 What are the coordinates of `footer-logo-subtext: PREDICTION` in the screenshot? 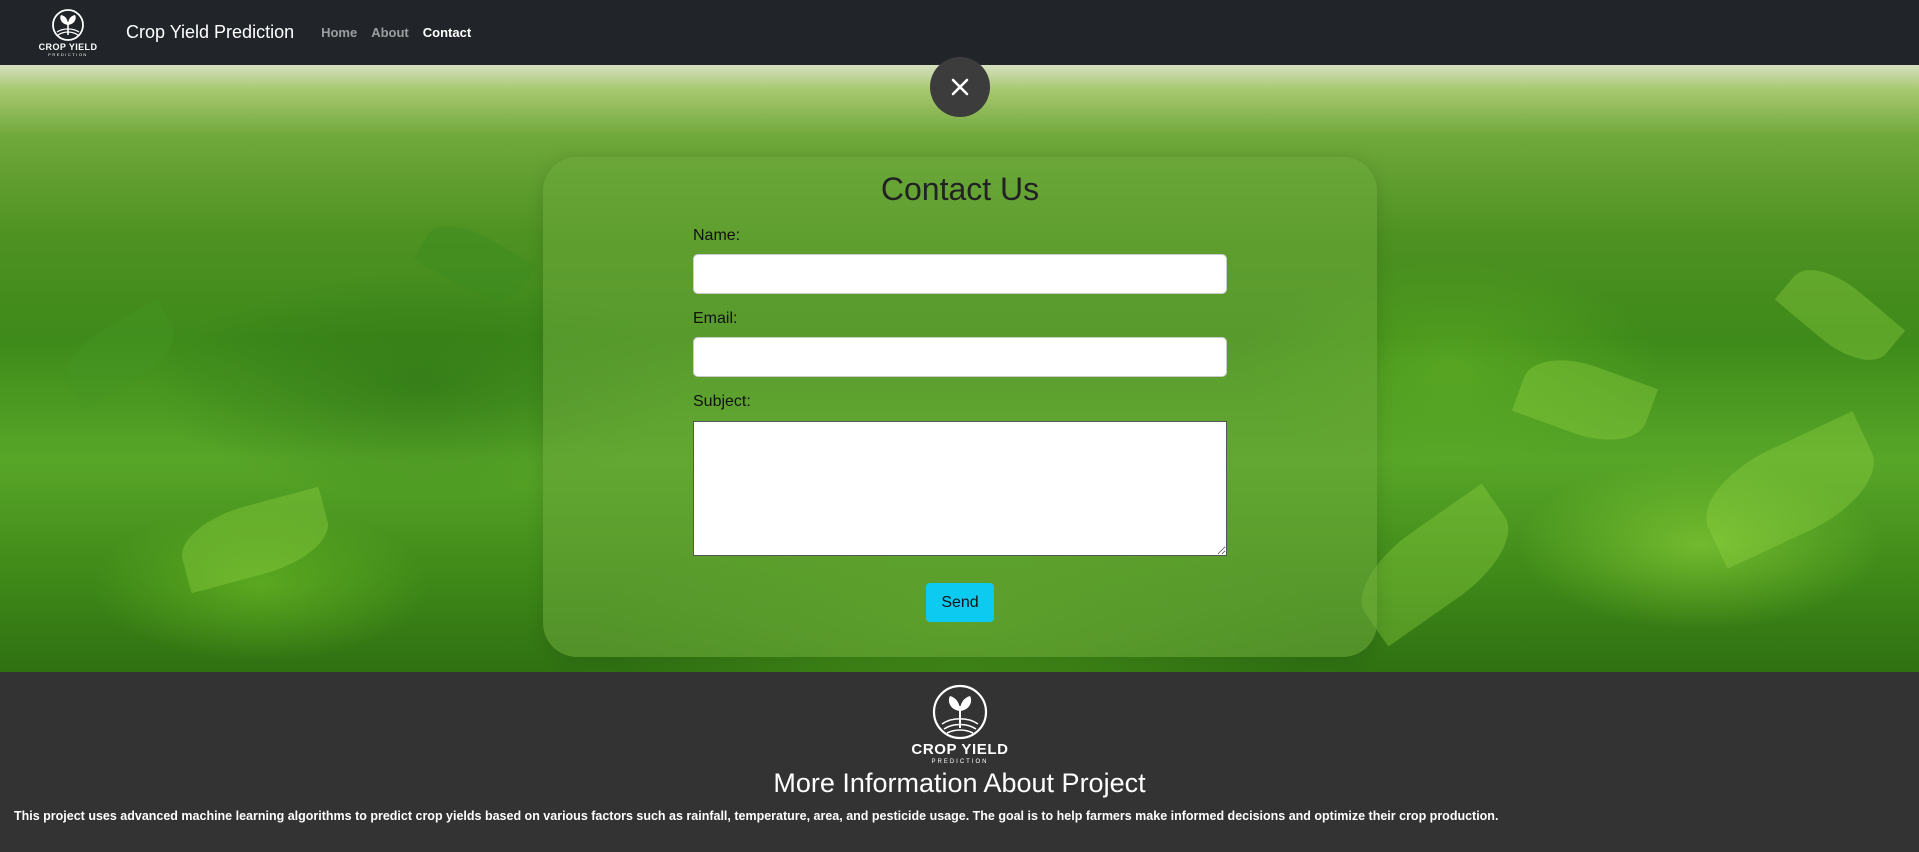 It's located at (960, 762).